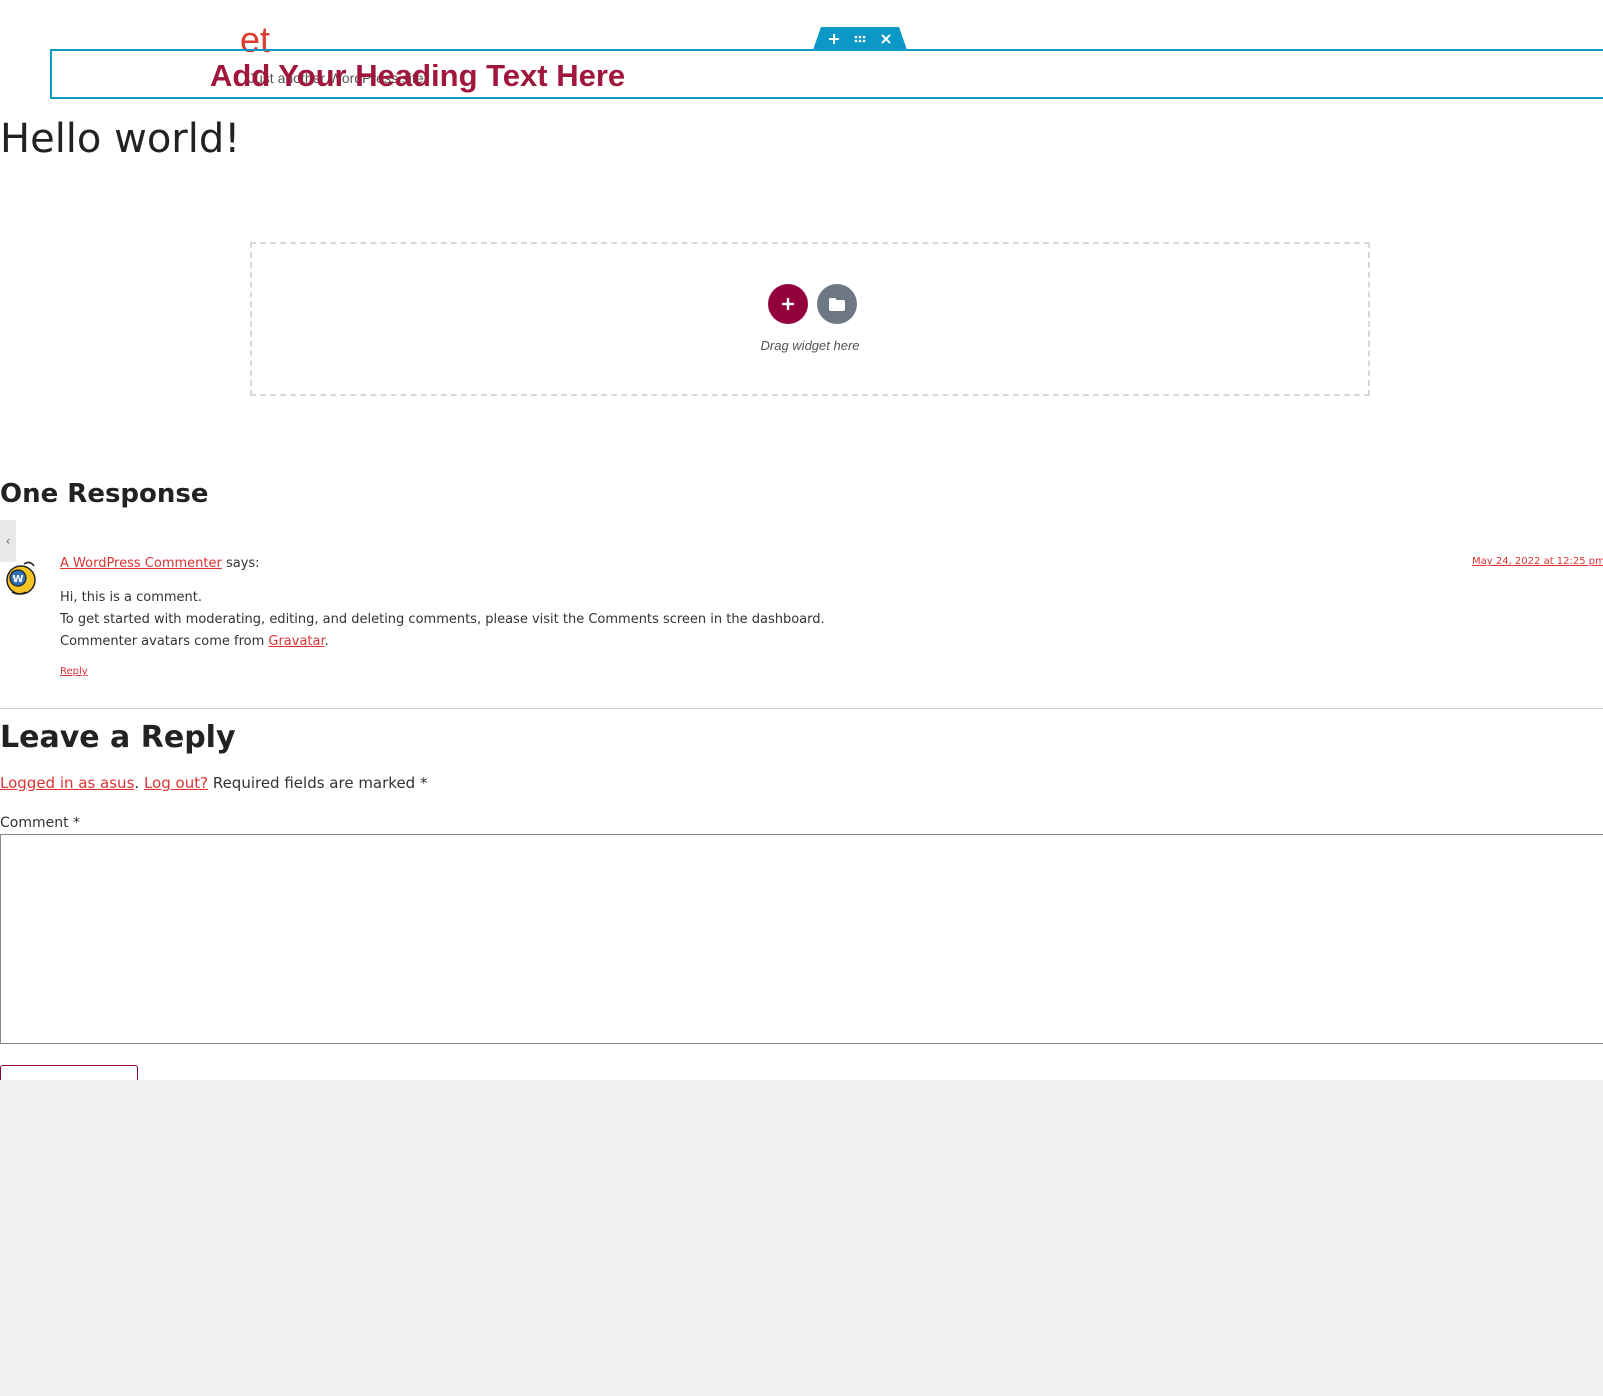 The width and height of the screenshot is (1603, 1396). Describe the element at coordinates (326, 641) in the screenshot. I see `comment-period: .` at that location.